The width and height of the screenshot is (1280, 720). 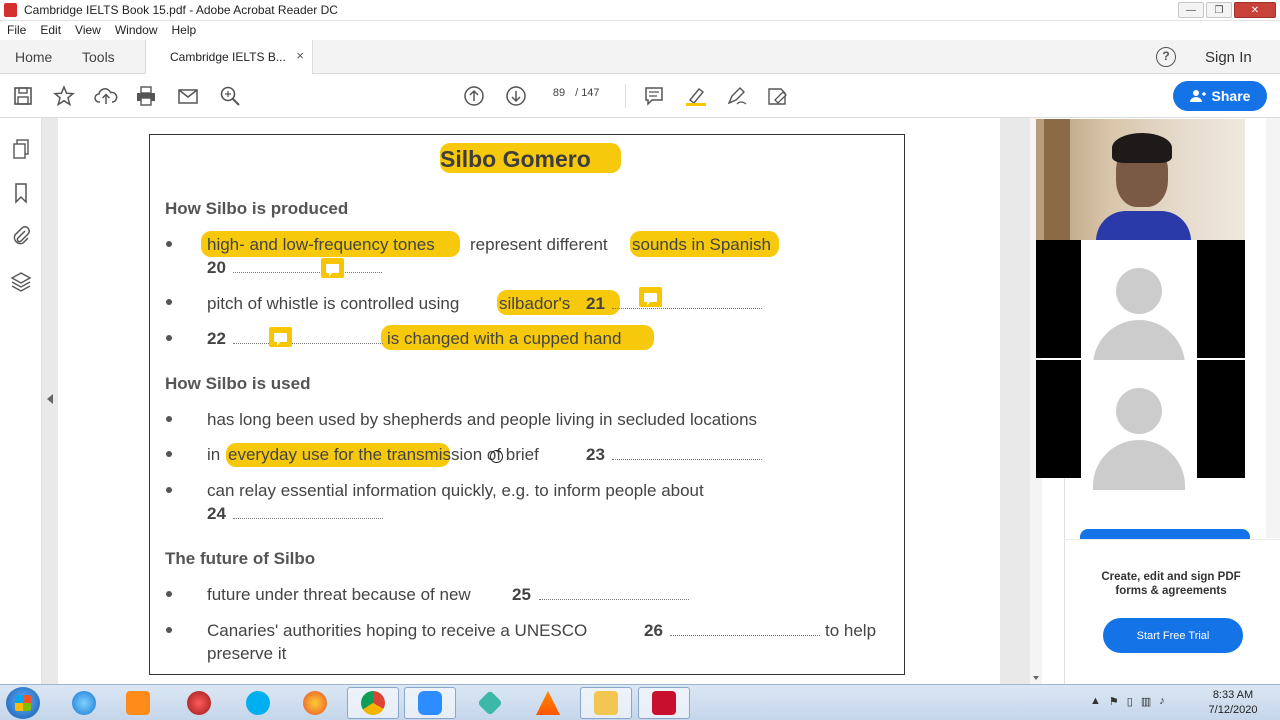 I want to click on webcam-video-tile, so click(x=1140, y=179).